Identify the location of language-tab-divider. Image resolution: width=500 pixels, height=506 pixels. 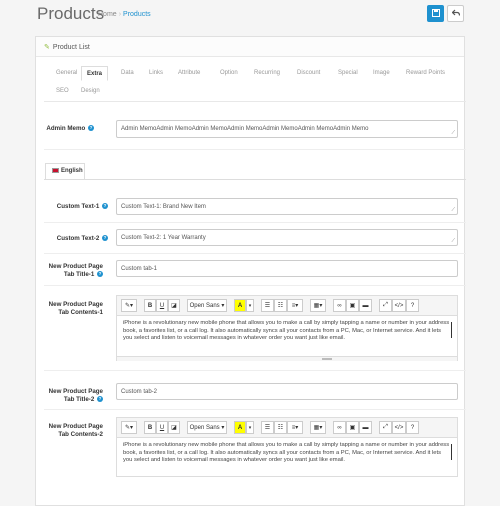
(255, 179).